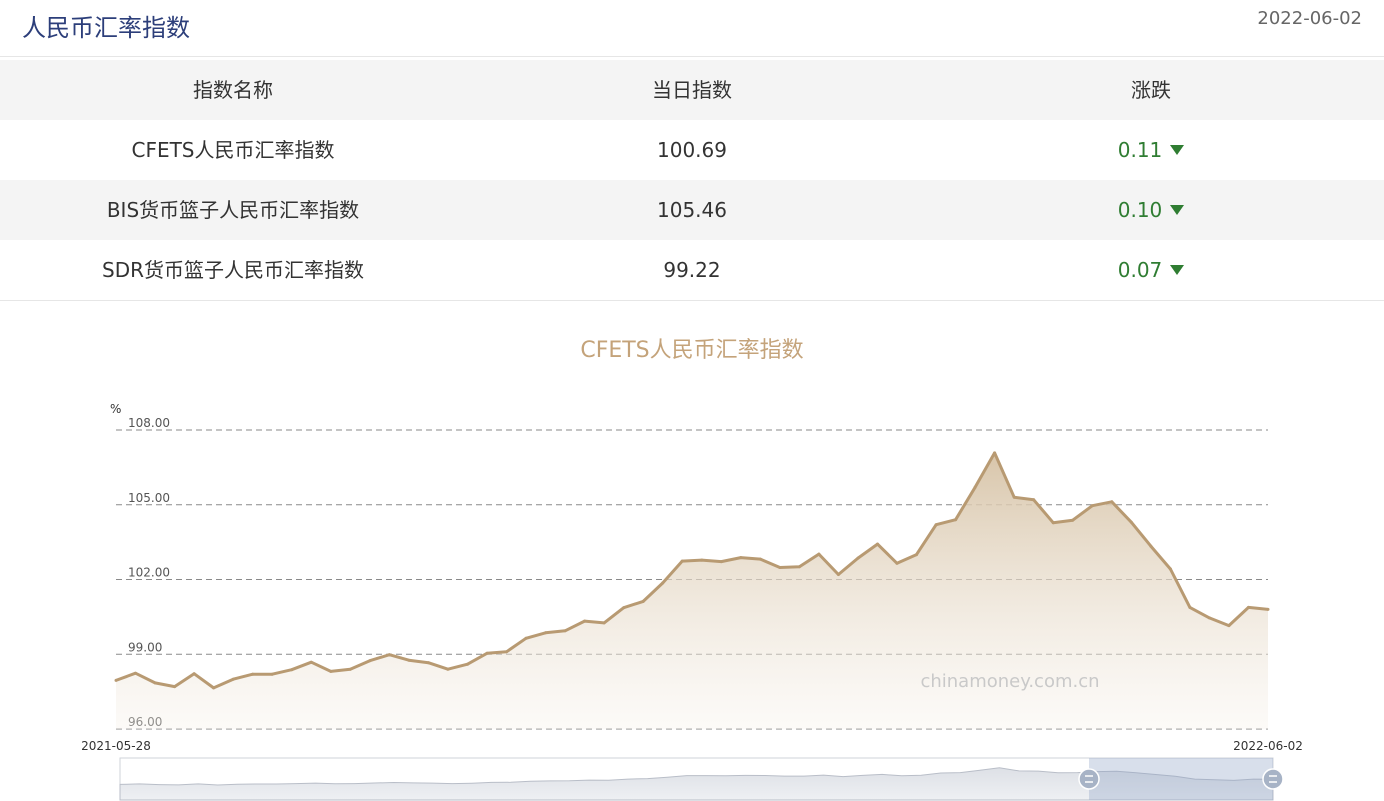 Image resolution: width=1384 pixels, height=801 pixels. I want to click on column-header-value: 当日指数, so click(692, 90).